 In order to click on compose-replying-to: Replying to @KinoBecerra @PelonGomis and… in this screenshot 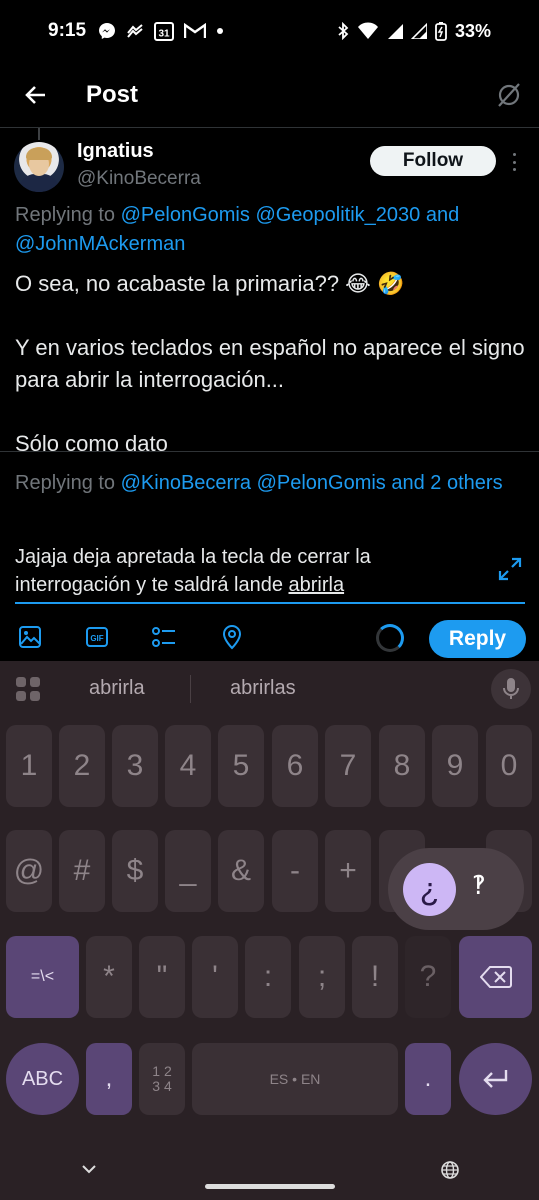, I will do `click(265, 483)`.